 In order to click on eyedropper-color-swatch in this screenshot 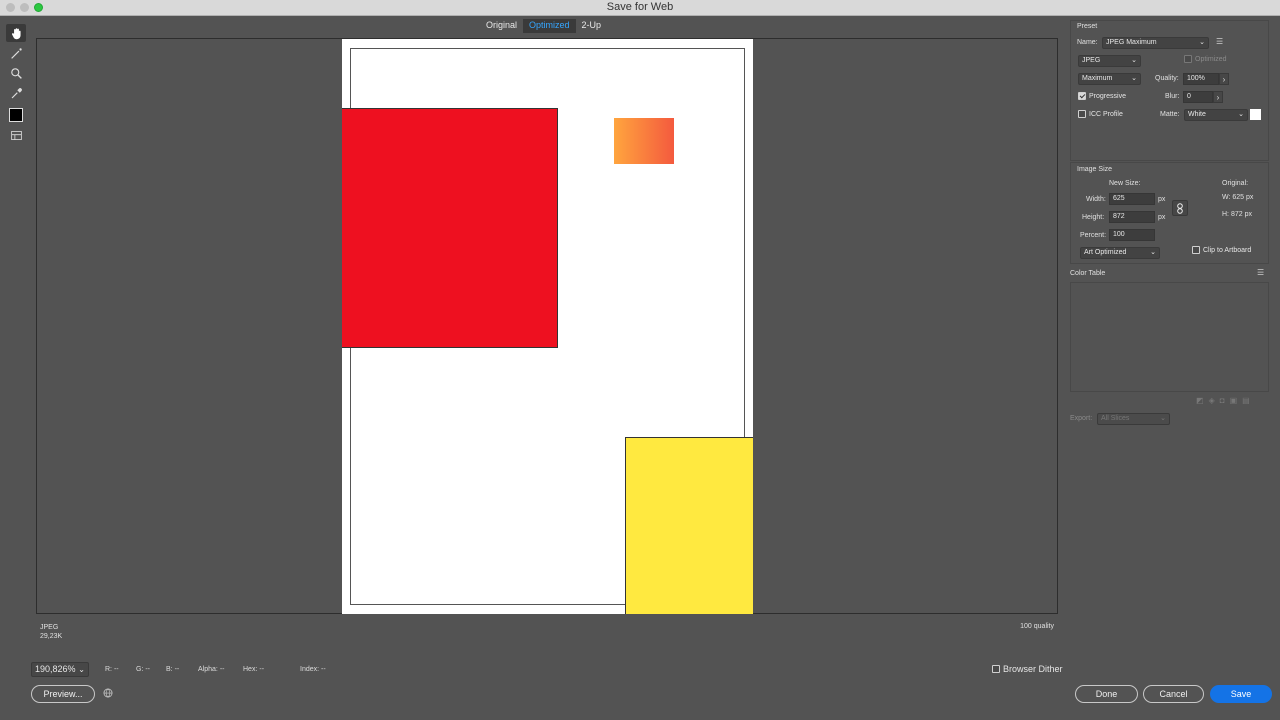, I will do `click(16, 115)`.